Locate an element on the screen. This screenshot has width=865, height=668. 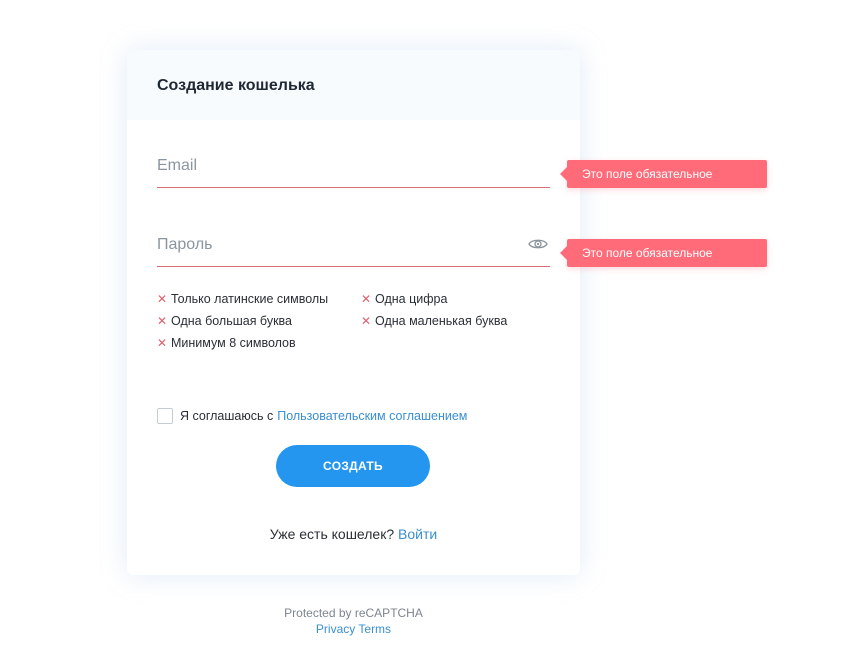
password-field is located at coordinates (353, 248).